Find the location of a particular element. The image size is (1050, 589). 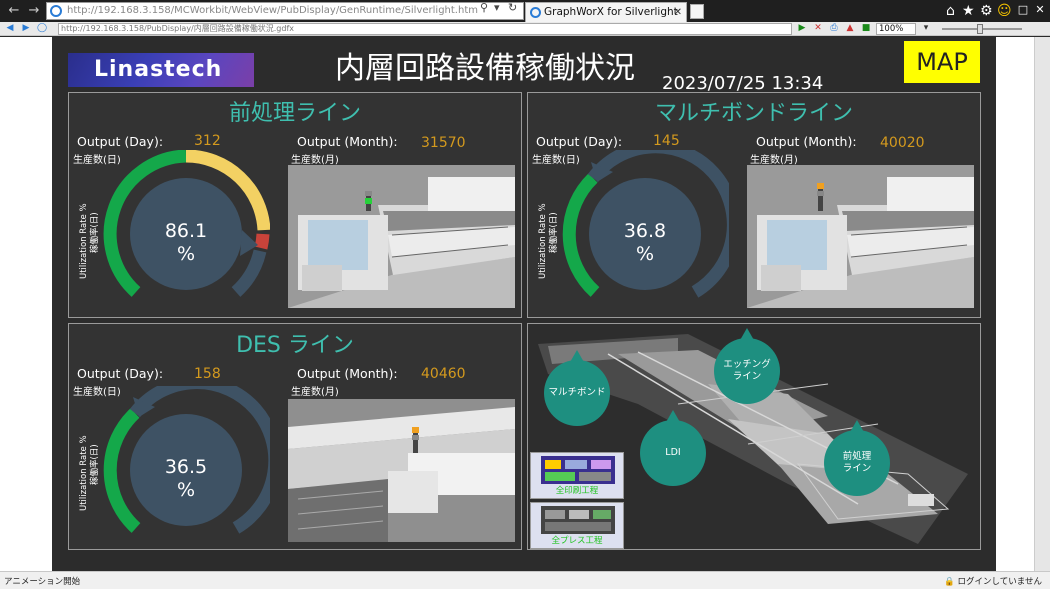

login-status: 🔒 ログインしていません is located at coordinates (993, 582).